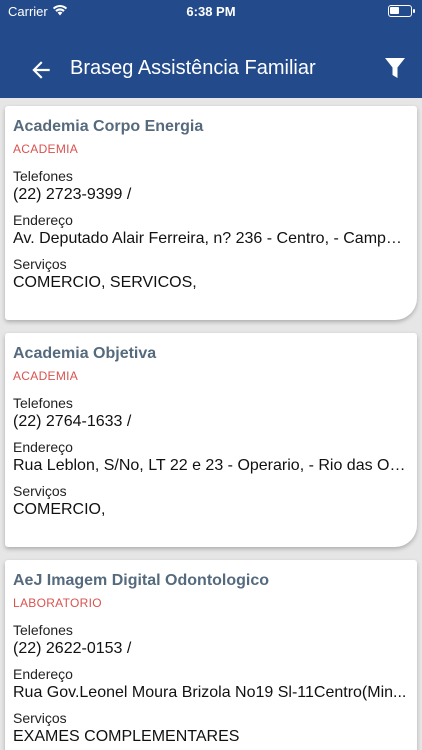 This screenshot has height=750, width=422. Describe the element at coordinates (41, 70) in the screenshot. I see `back-arrow-icon` at that location.